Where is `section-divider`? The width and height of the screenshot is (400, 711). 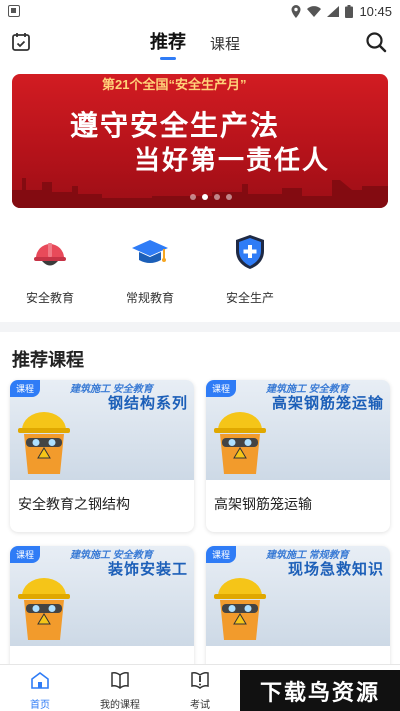
section-divider is located at coordinates (200, 327).